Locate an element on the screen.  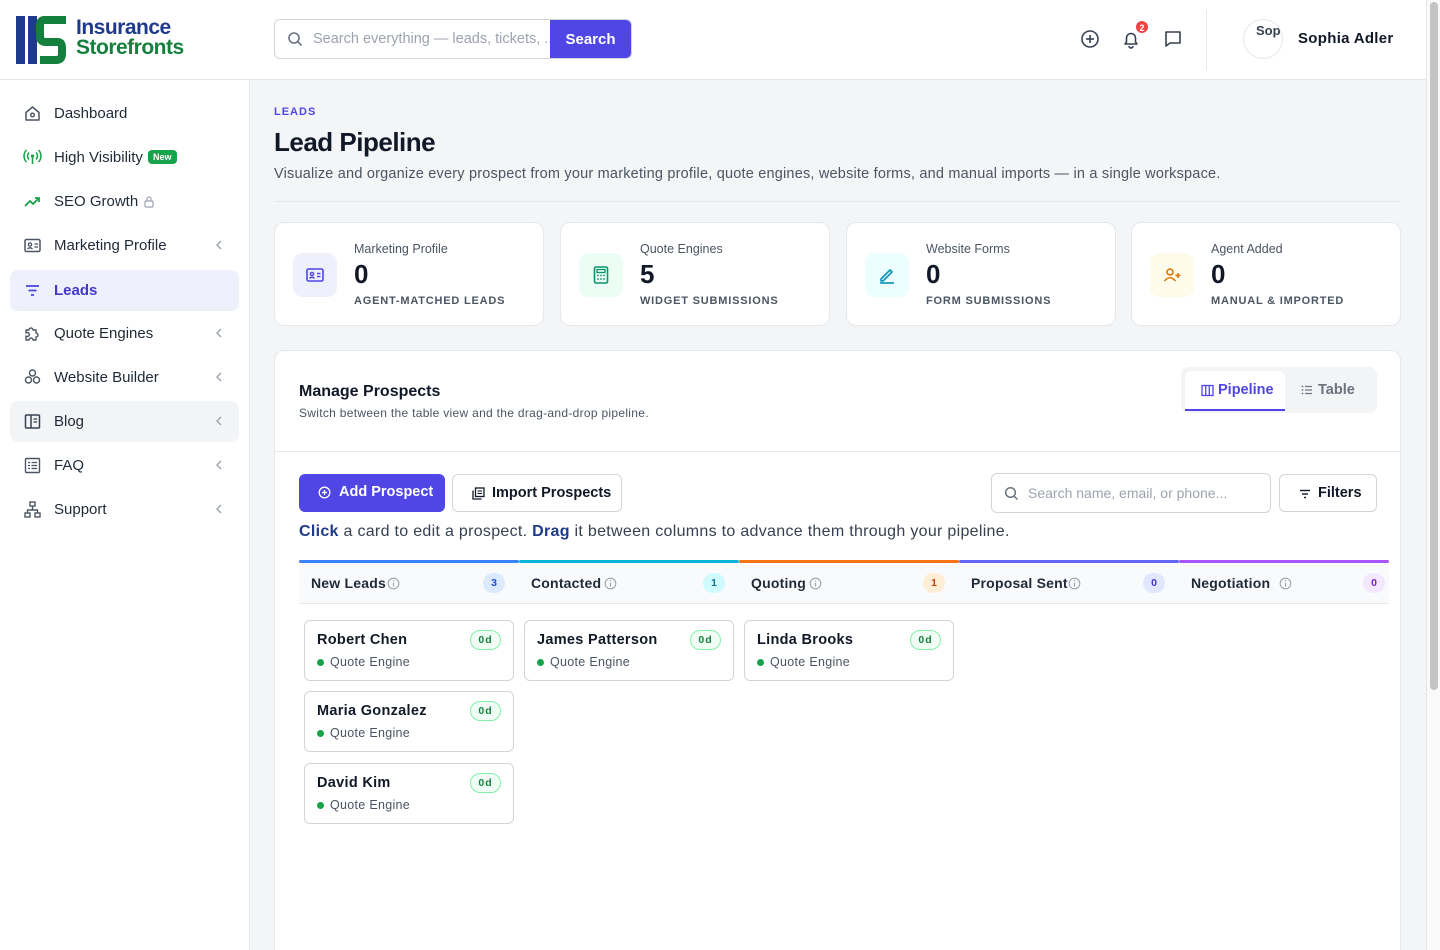
sidebar-item-high-visibility: High Visibility New is located at coordinates (124, 157).